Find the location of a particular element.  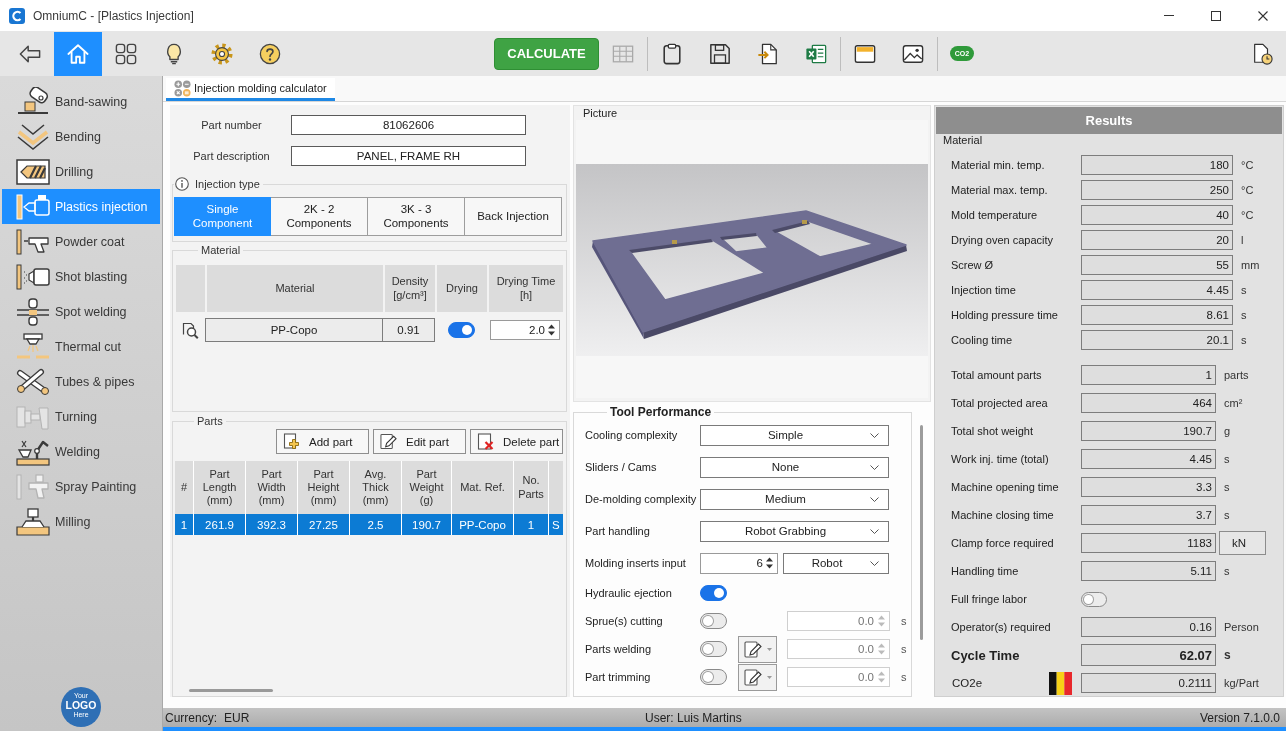

image-icon is located at coordinates (913, 53).